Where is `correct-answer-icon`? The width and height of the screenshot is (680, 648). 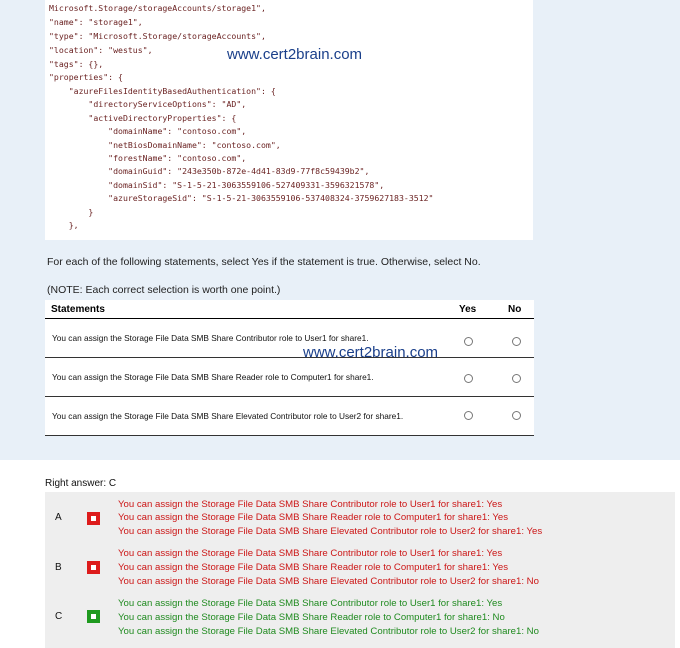
correct-answer-icon is located at coordinates (93, 616).